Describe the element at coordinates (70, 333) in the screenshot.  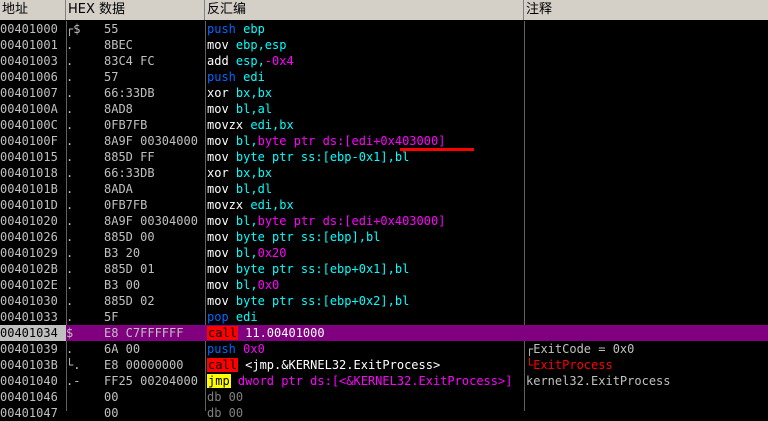
I see `row-marker: $` at that location.